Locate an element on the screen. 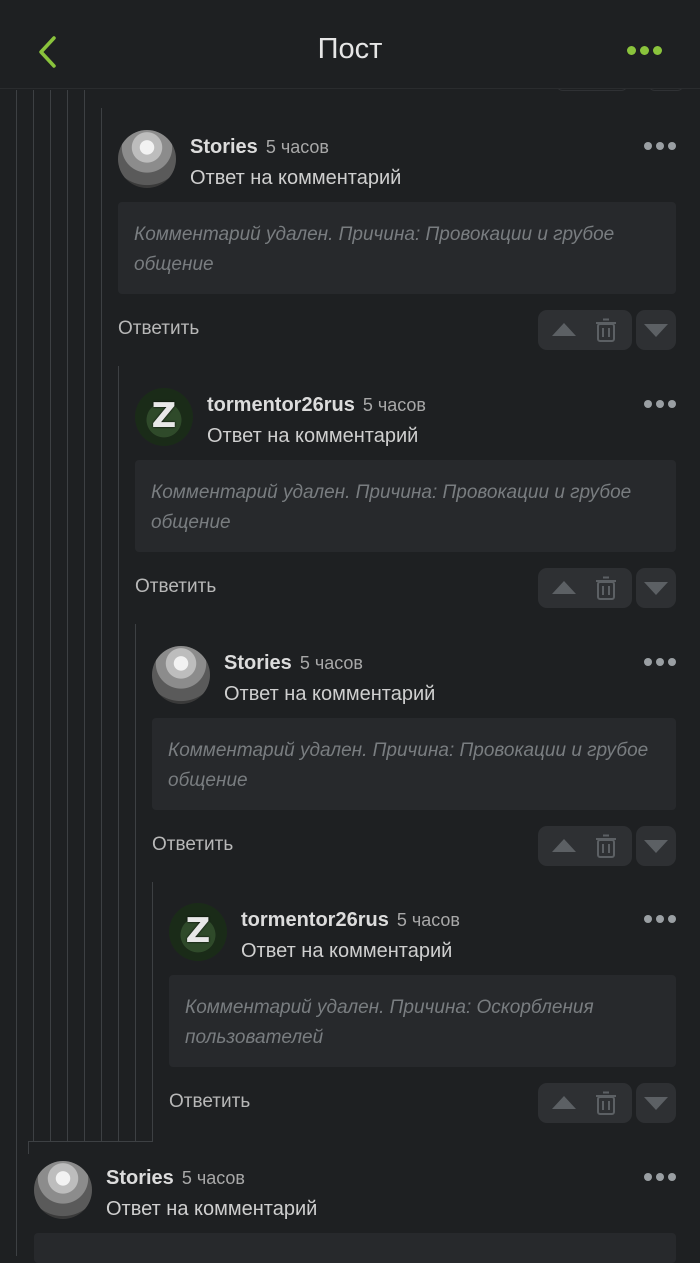 The height and width of the screenshot is (1263, 700). deleted-comment-notice is located at coordinates (355, 1248).